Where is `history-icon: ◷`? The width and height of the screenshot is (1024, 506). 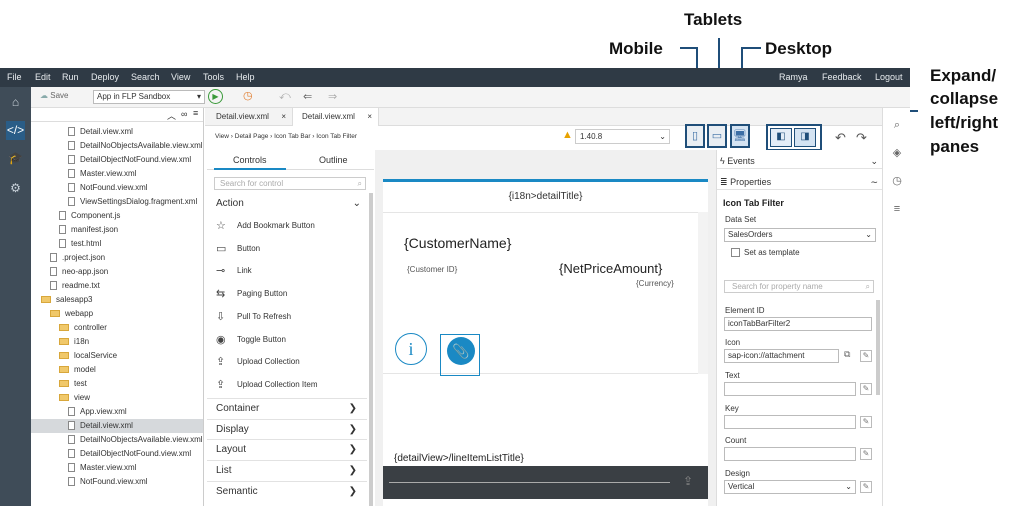 history-icon: ◷ is located at coordinates (897, 181).